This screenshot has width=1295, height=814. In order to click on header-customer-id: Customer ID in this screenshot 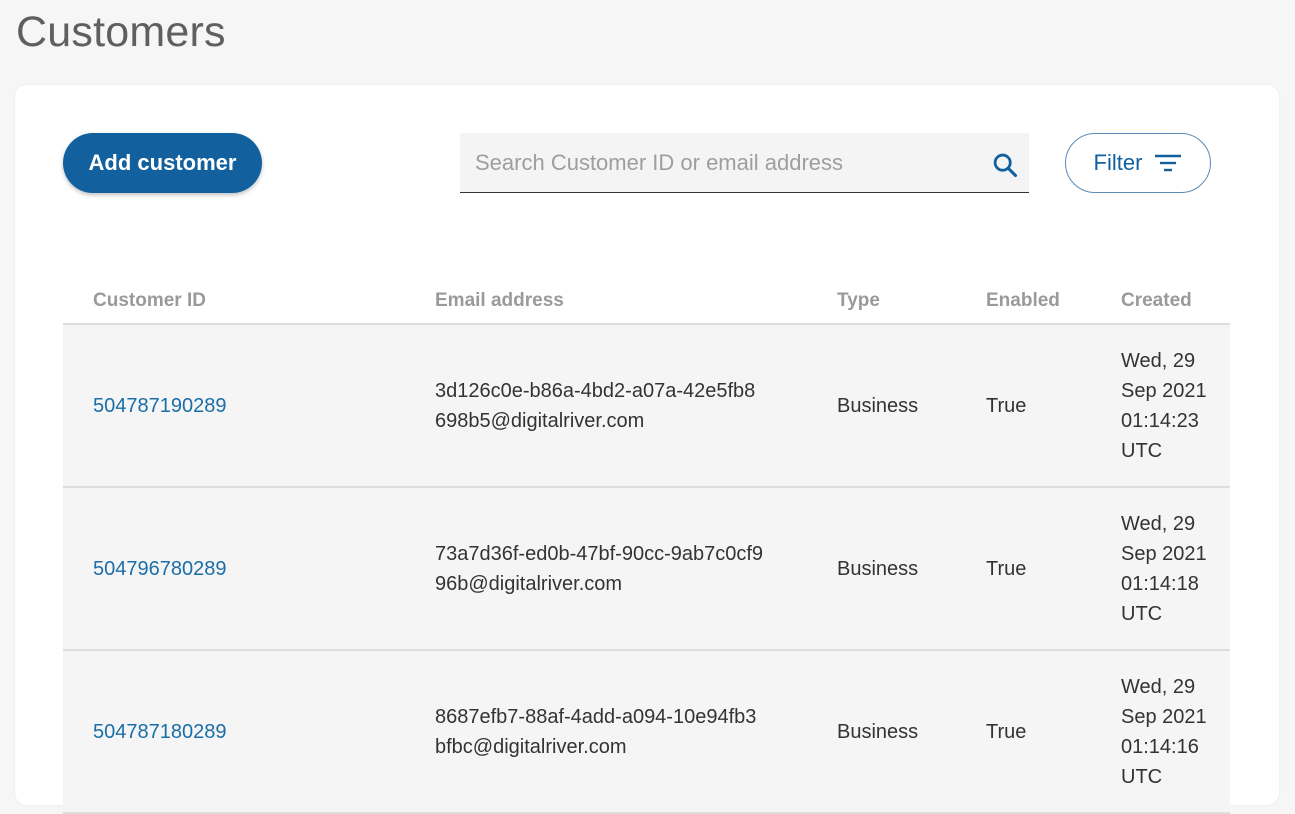, I will do `click(149, 301)`.